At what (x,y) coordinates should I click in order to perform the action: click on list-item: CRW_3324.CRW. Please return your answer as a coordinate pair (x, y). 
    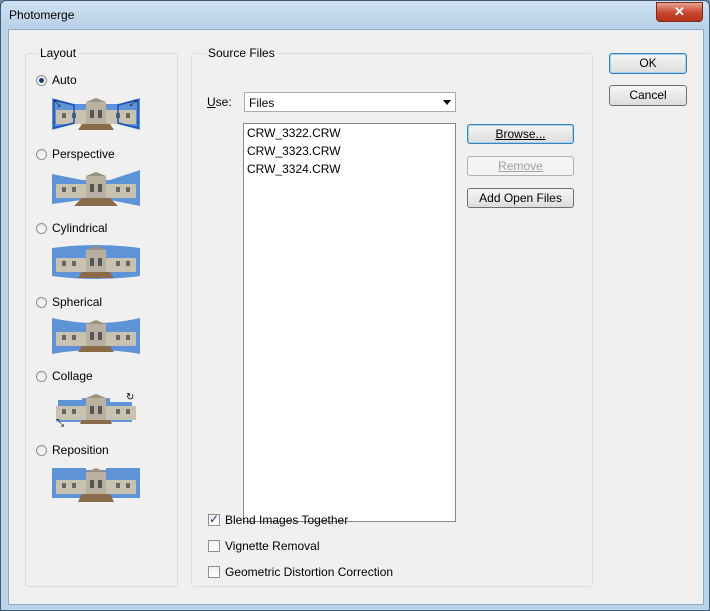
    Looking at the image, I should click on (349, 169).